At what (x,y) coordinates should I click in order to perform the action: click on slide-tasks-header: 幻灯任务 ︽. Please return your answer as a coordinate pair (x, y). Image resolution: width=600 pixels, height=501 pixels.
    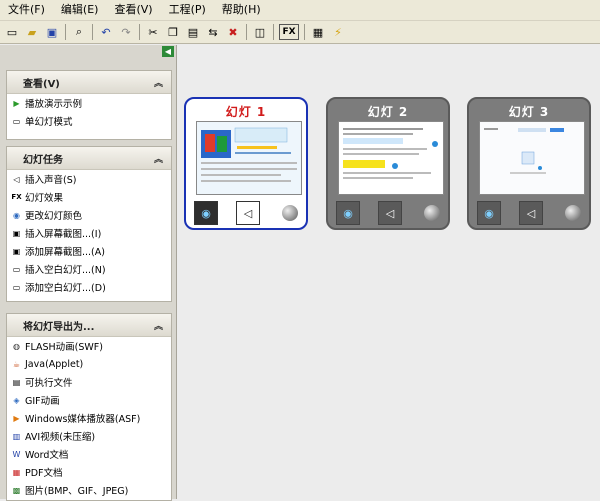
    Looking at the image, I should click on (89, 158).